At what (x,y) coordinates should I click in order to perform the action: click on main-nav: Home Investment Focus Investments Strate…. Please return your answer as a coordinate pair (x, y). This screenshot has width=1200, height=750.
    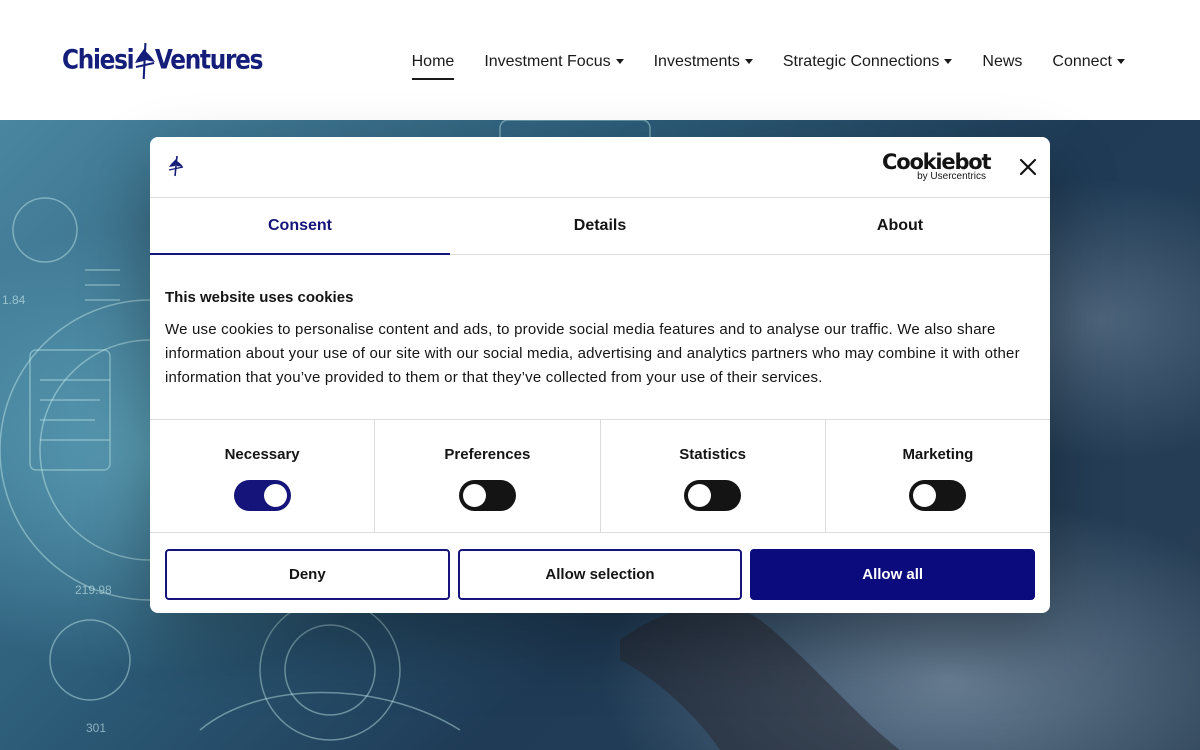
    Looking at the image, I should click on (768, 65).